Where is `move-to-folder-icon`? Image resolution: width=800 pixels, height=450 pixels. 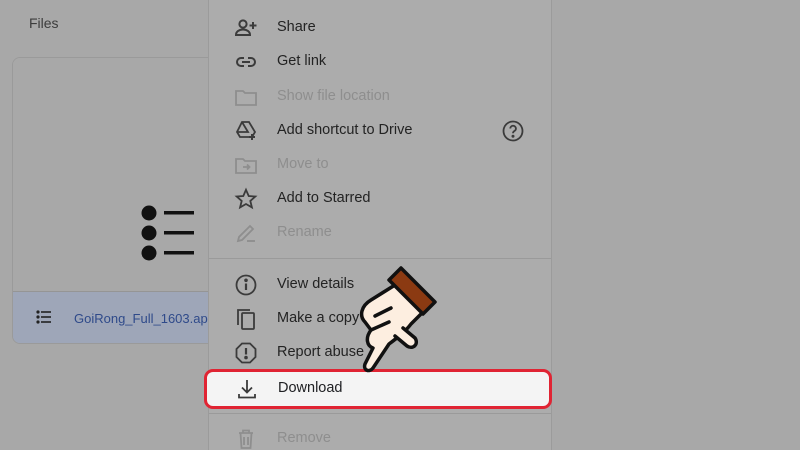 move-to-folder-icon is located at coordinates (246, 166).